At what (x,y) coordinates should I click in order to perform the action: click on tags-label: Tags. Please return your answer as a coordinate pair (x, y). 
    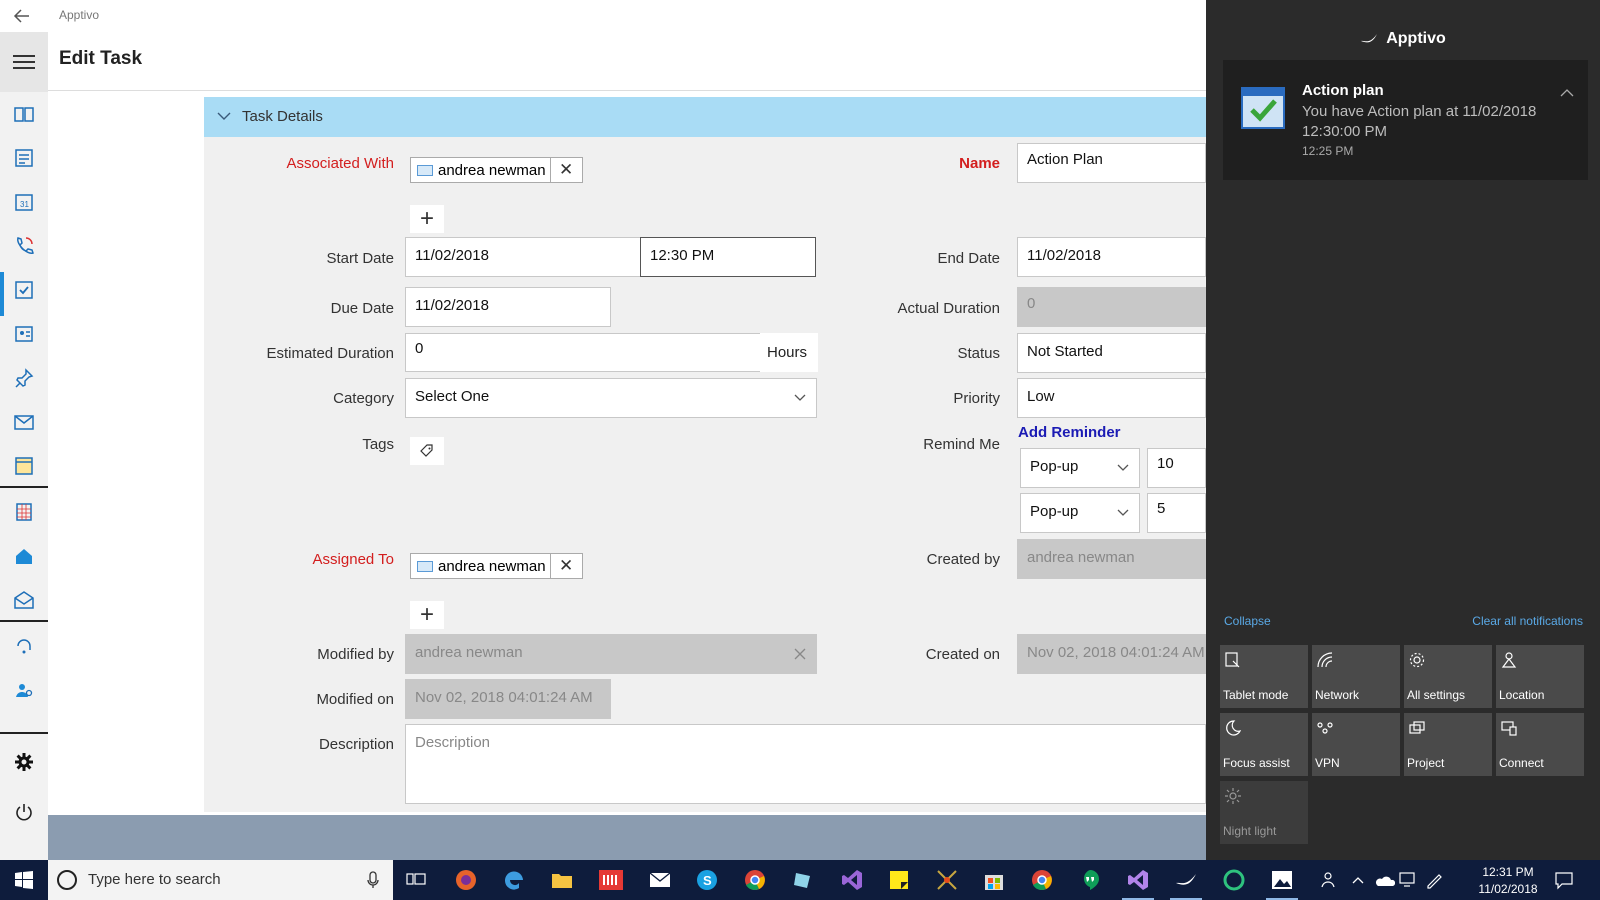
    Looking at the image, I should click on (378, 444).